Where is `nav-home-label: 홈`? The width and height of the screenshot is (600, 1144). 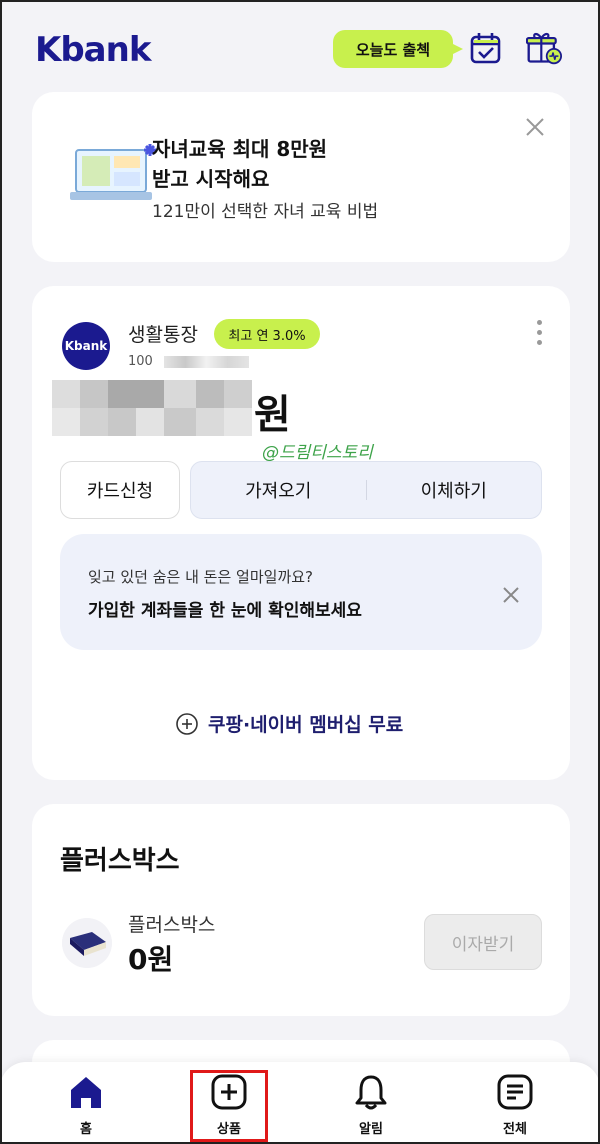
nav-home-label: 홈 is located at coordinates (86, 1129).